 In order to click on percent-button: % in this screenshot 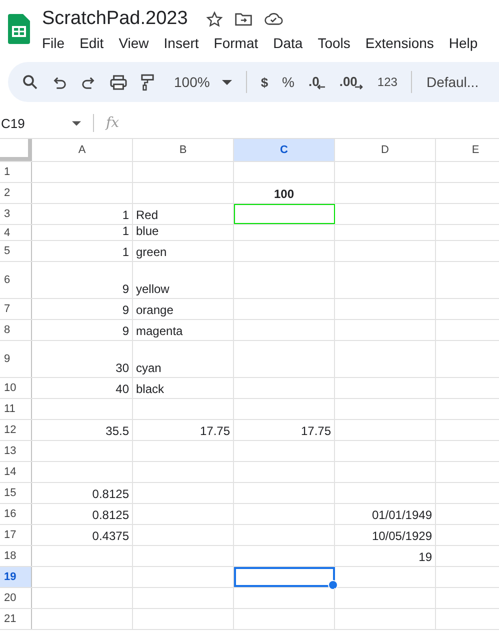, I will do `click(288, 82)`.